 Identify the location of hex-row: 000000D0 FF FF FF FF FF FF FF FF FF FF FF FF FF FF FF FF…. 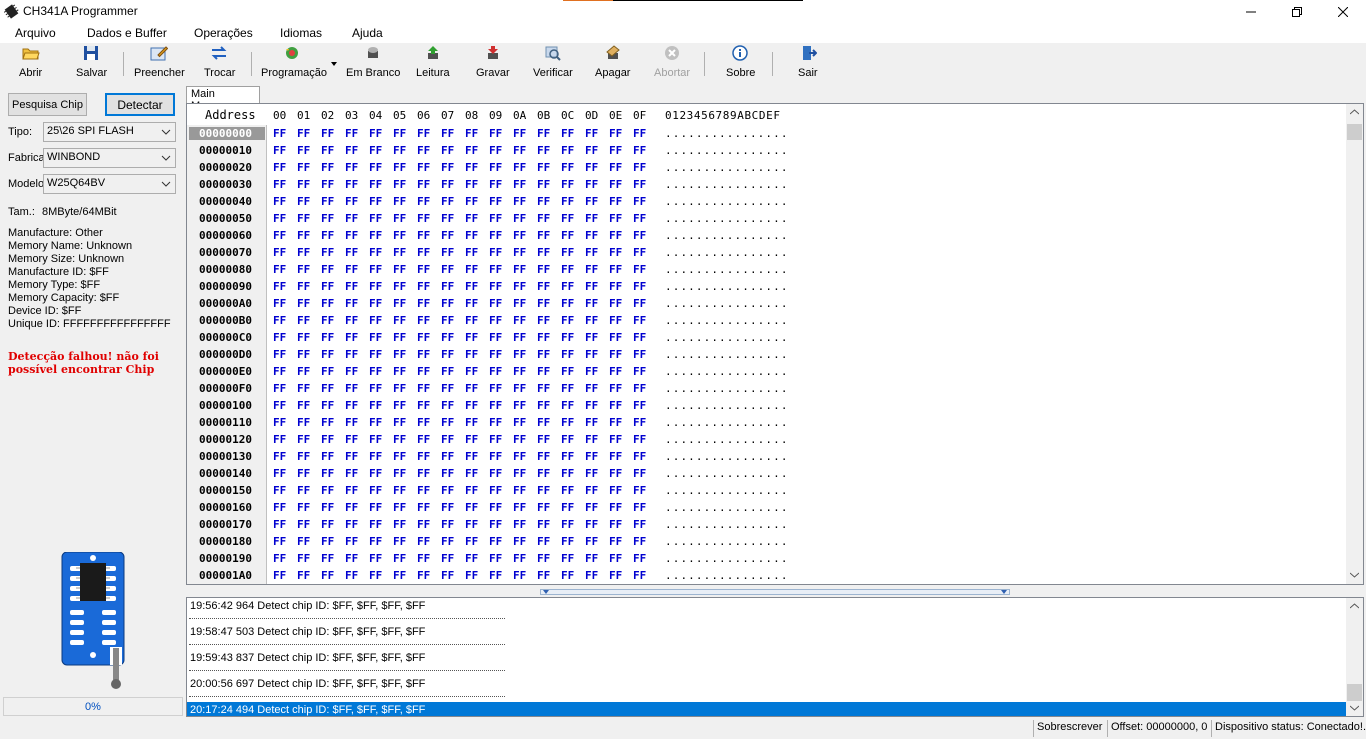
(767, 354).